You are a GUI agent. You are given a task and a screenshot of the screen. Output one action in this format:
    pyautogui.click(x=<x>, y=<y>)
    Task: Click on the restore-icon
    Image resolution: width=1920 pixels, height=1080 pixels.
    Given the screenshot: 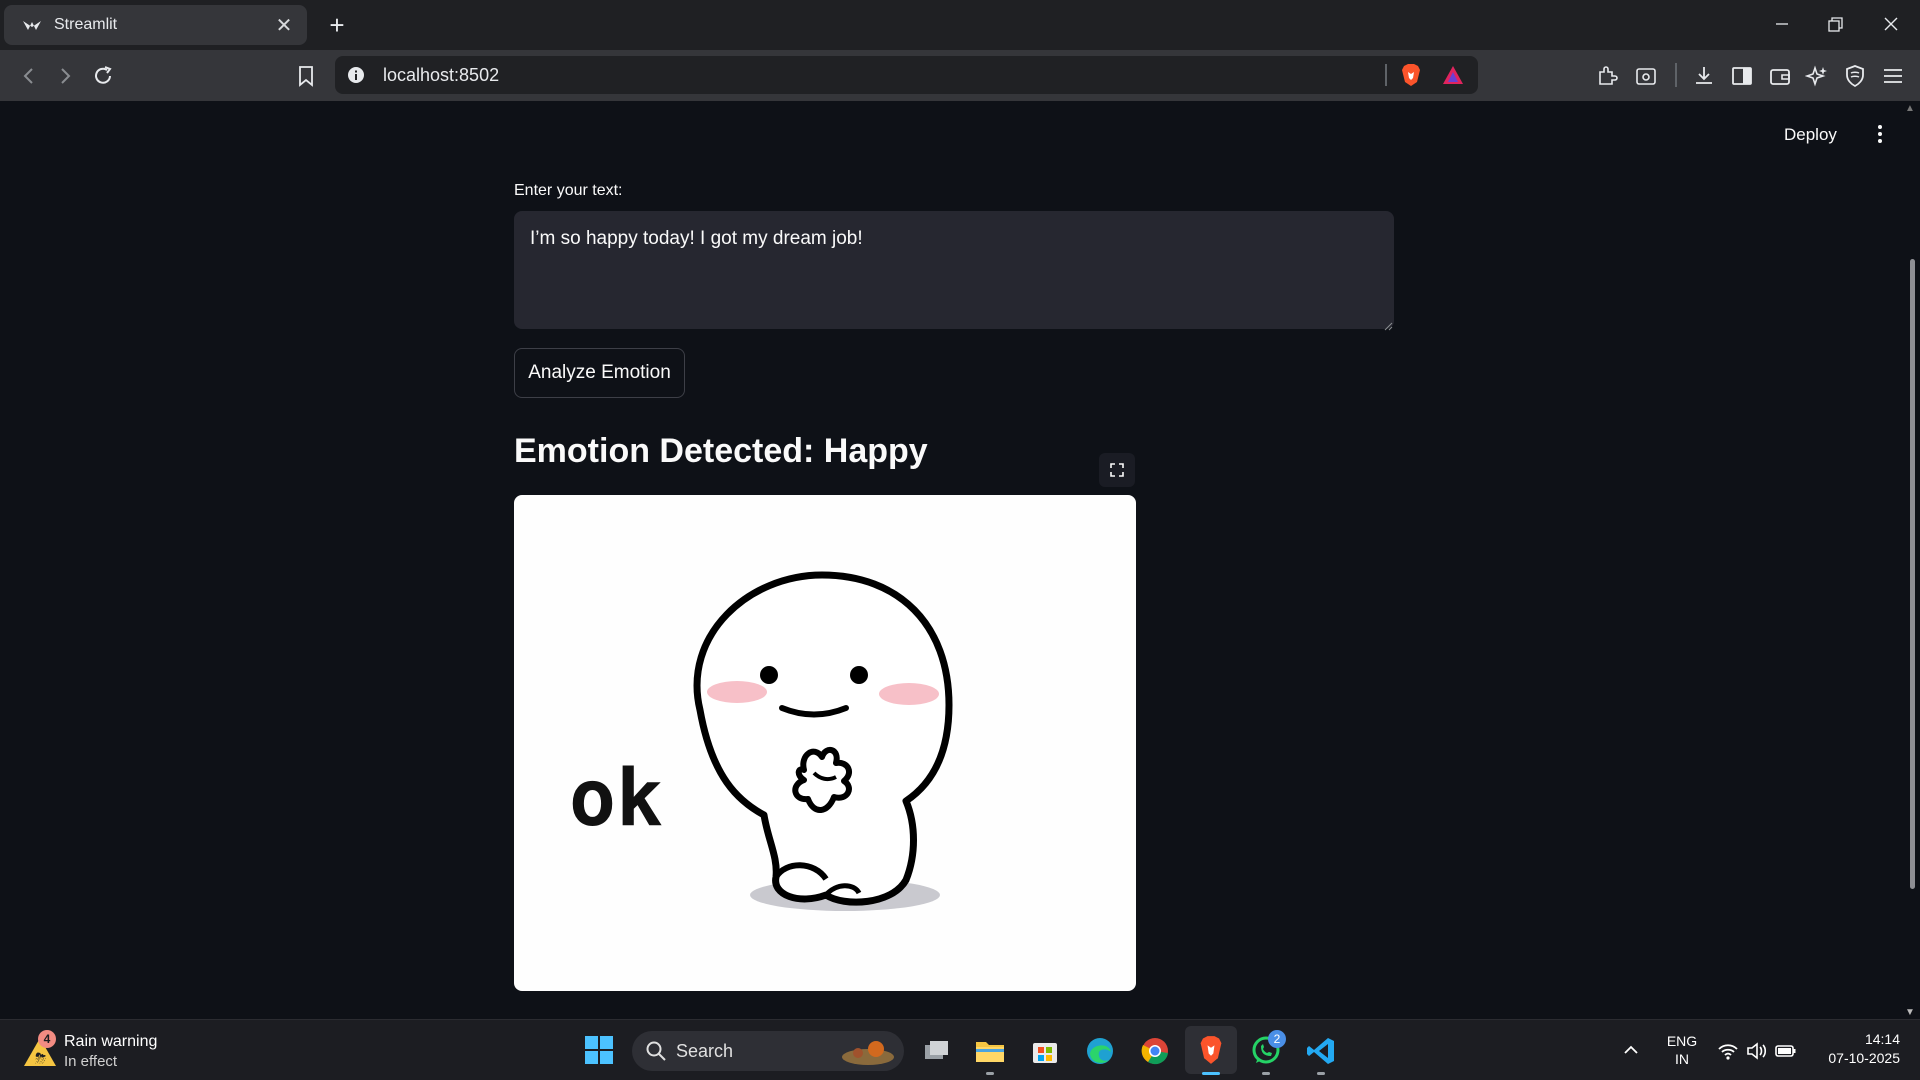 What is the action you would take?
    pyautogui.click(x=1835, y=25)
    